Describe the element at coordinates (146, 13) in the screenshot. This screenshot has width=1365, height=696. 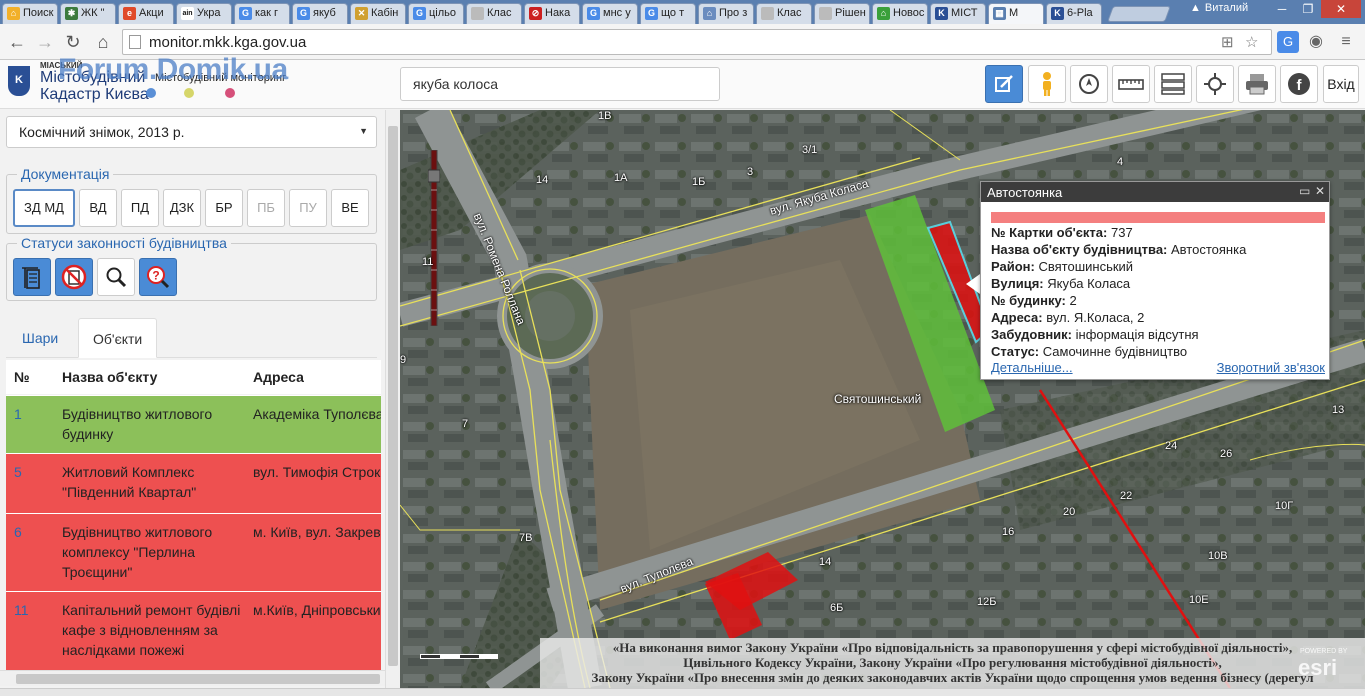
I see `browser-tab: e Акци` at that location.